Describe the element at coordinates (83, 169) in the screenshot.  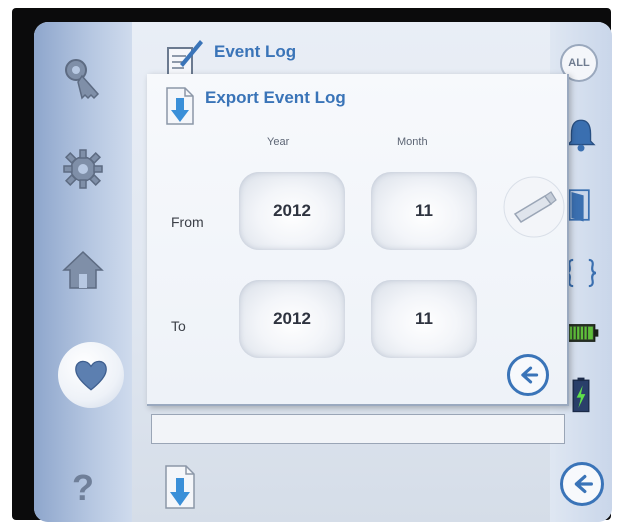
I see `gear-icon` at that location.